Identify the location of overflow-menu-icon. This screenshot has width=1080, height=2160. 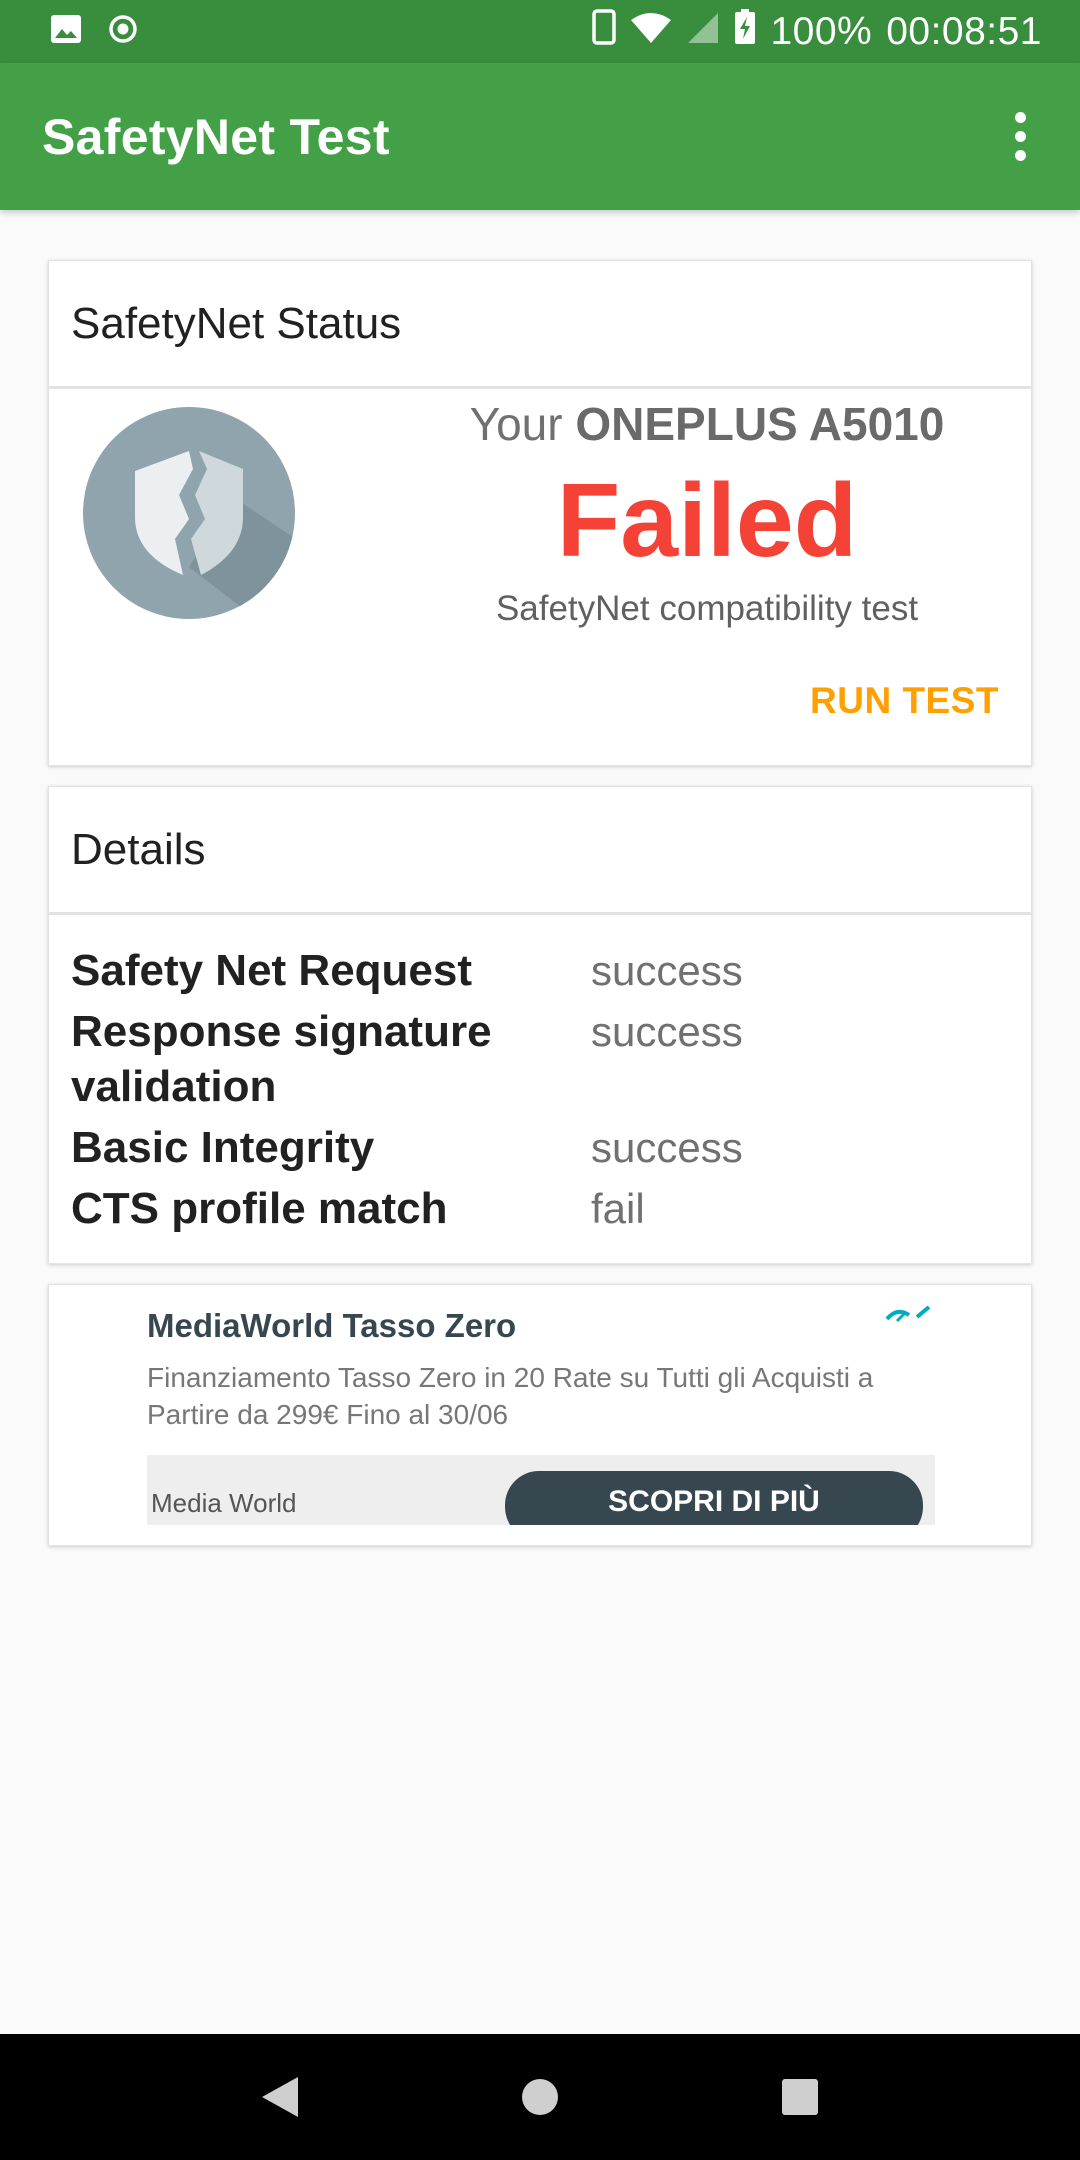
(1020, 136).